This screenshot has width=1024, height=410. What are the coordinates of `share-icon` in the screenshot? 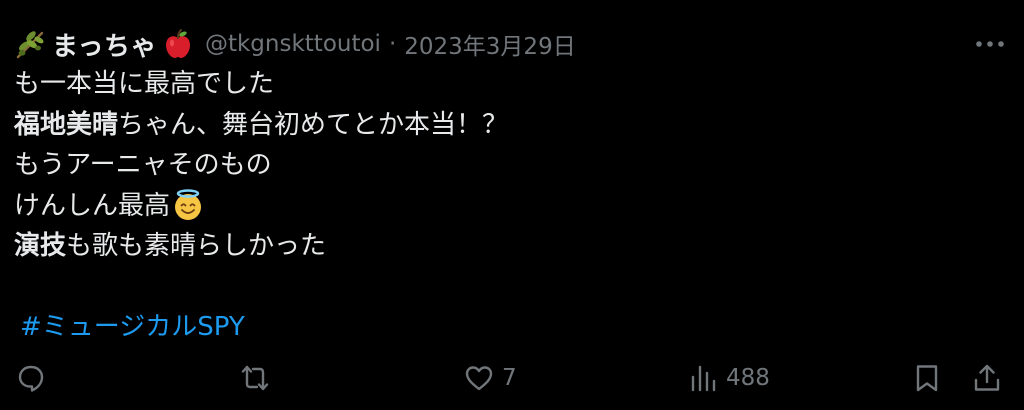 It's located at (987, 377).